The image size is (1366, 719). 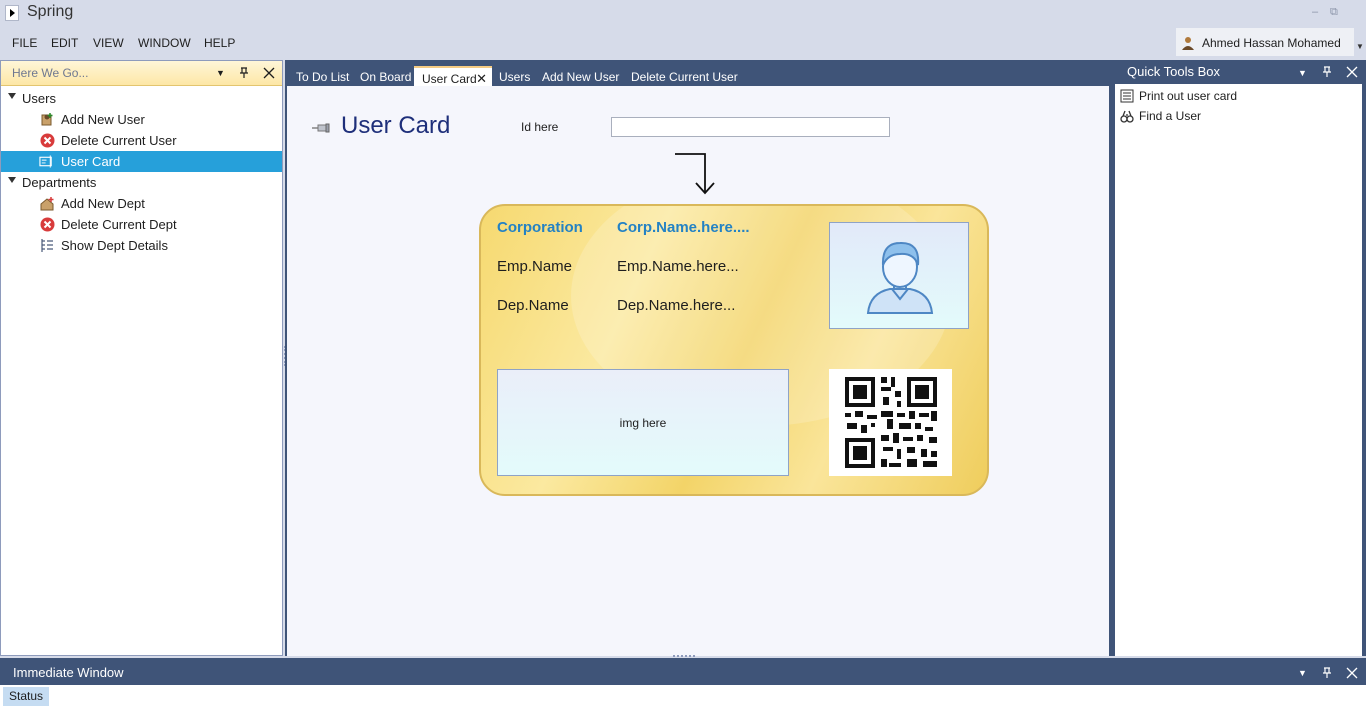 I want to click on menu-window: WINDOW, so click(x=164, y=43).